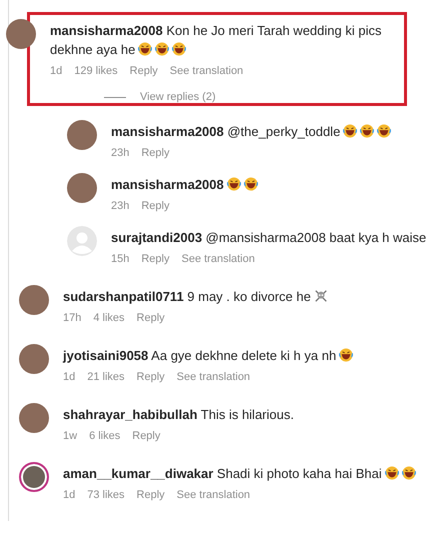 This screenshot has width=433, height=545. What do you see at coordinates (269, 238) in the screenshot?
I see `comment-text: surajtandi2003 @mansisharma2008 baat kya h waise` at bounding box center [269, 238].